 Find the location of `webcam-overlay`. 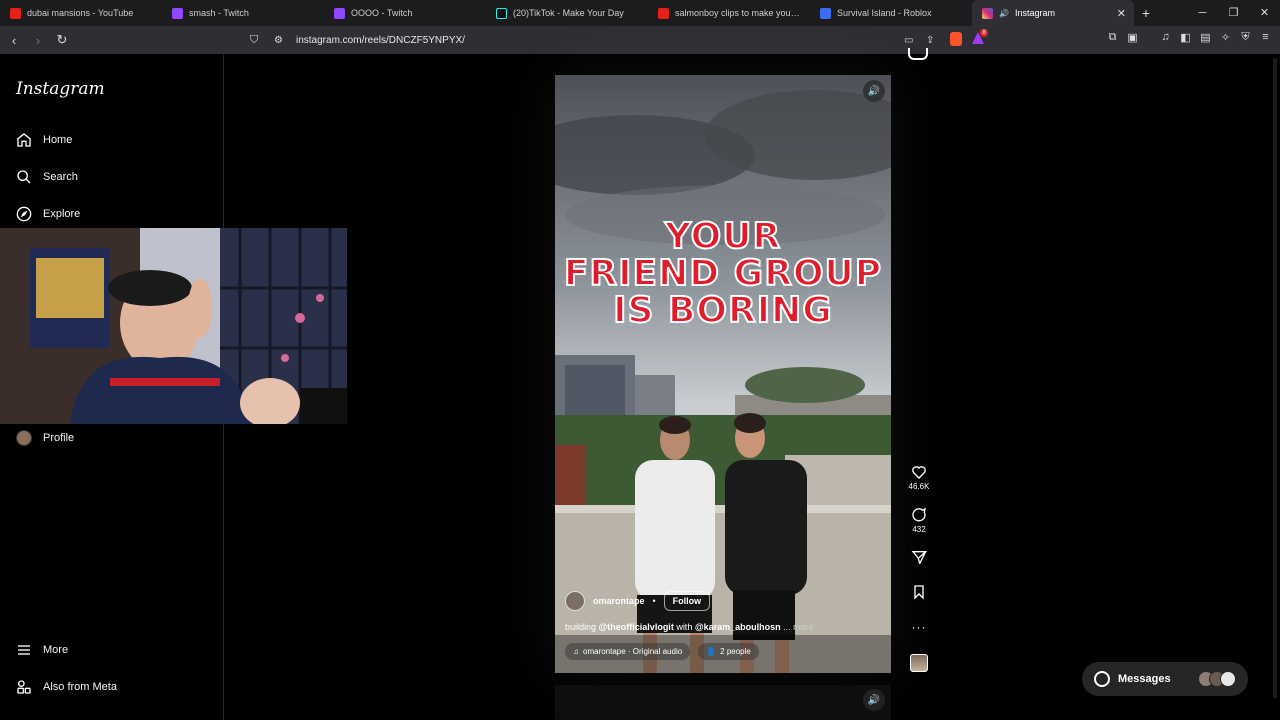

webcam-overlay is located at coordinates (173, 326).